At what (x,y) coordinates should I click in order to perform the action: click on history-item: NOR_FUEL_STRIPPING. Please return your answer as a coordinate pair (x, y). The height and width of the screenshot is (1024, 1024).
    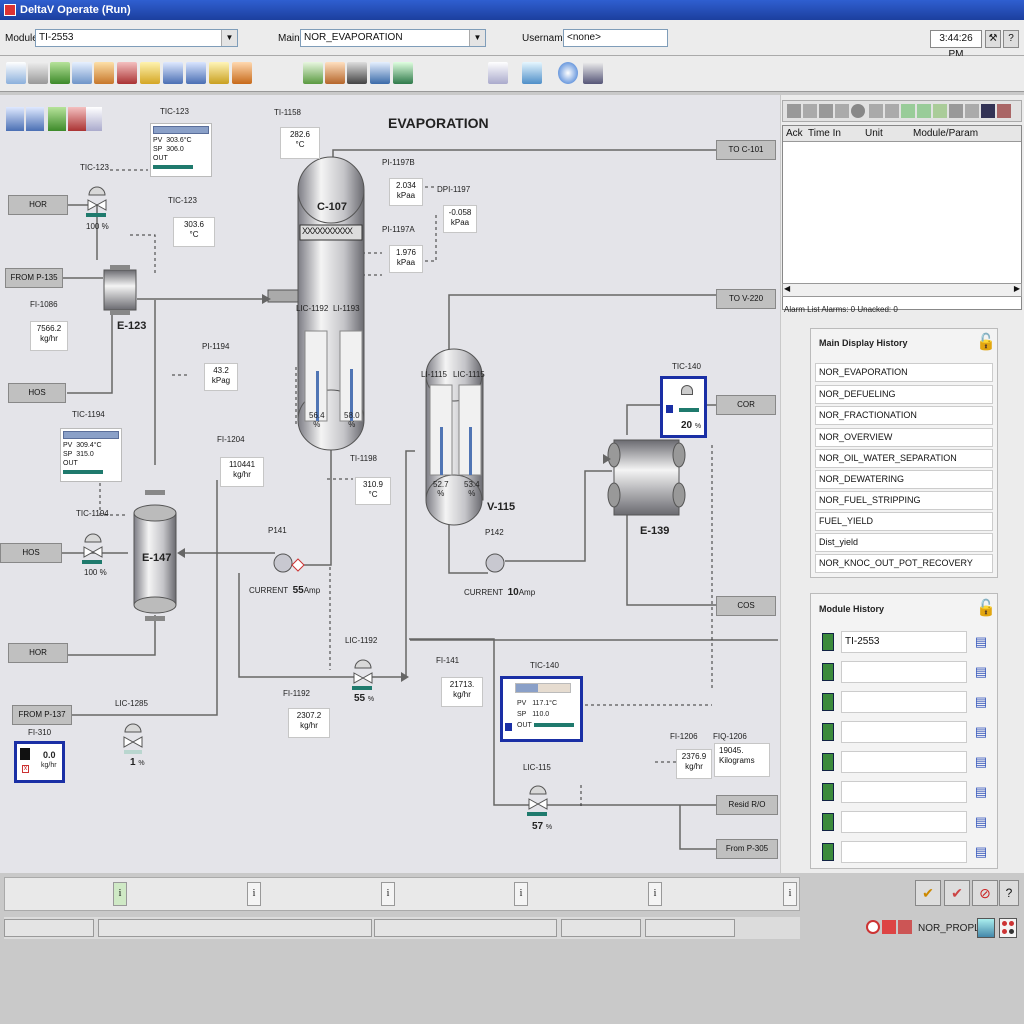
    Looking at the image, I should click on (904, 500).